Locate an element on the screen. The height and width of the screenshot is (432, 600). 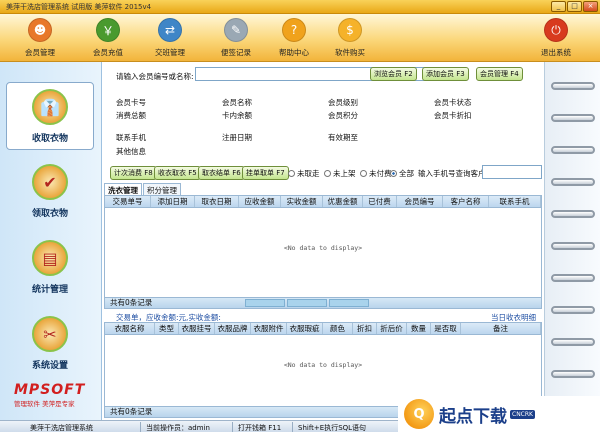
pickup-settle-button: 取衣结单 F6 is located at coordinates (221, 173).